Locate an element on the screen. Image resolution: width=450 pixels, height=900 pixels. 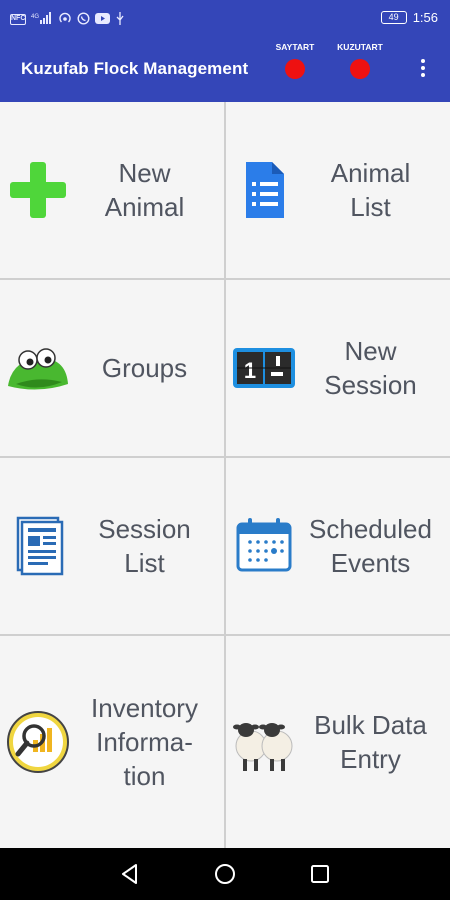
new-session-label: New Session is located at coordinates (370, 368).